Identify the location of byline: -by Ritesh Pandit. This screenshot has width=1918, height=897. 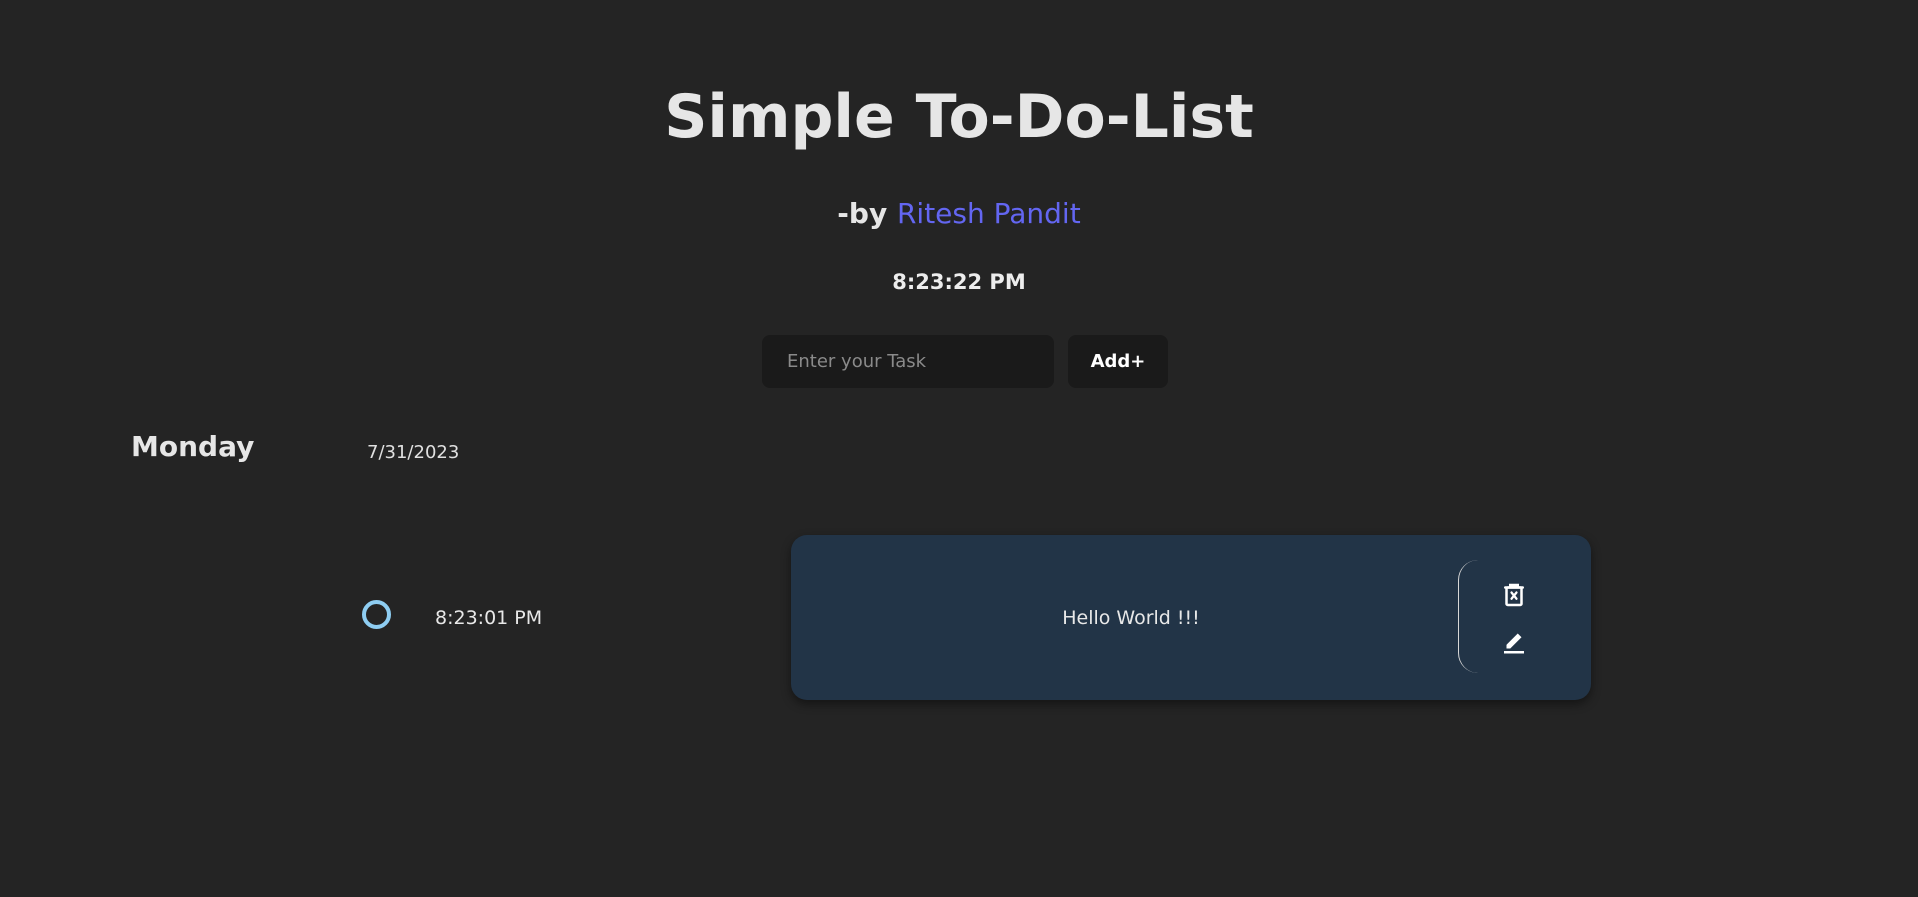
(959, 213).